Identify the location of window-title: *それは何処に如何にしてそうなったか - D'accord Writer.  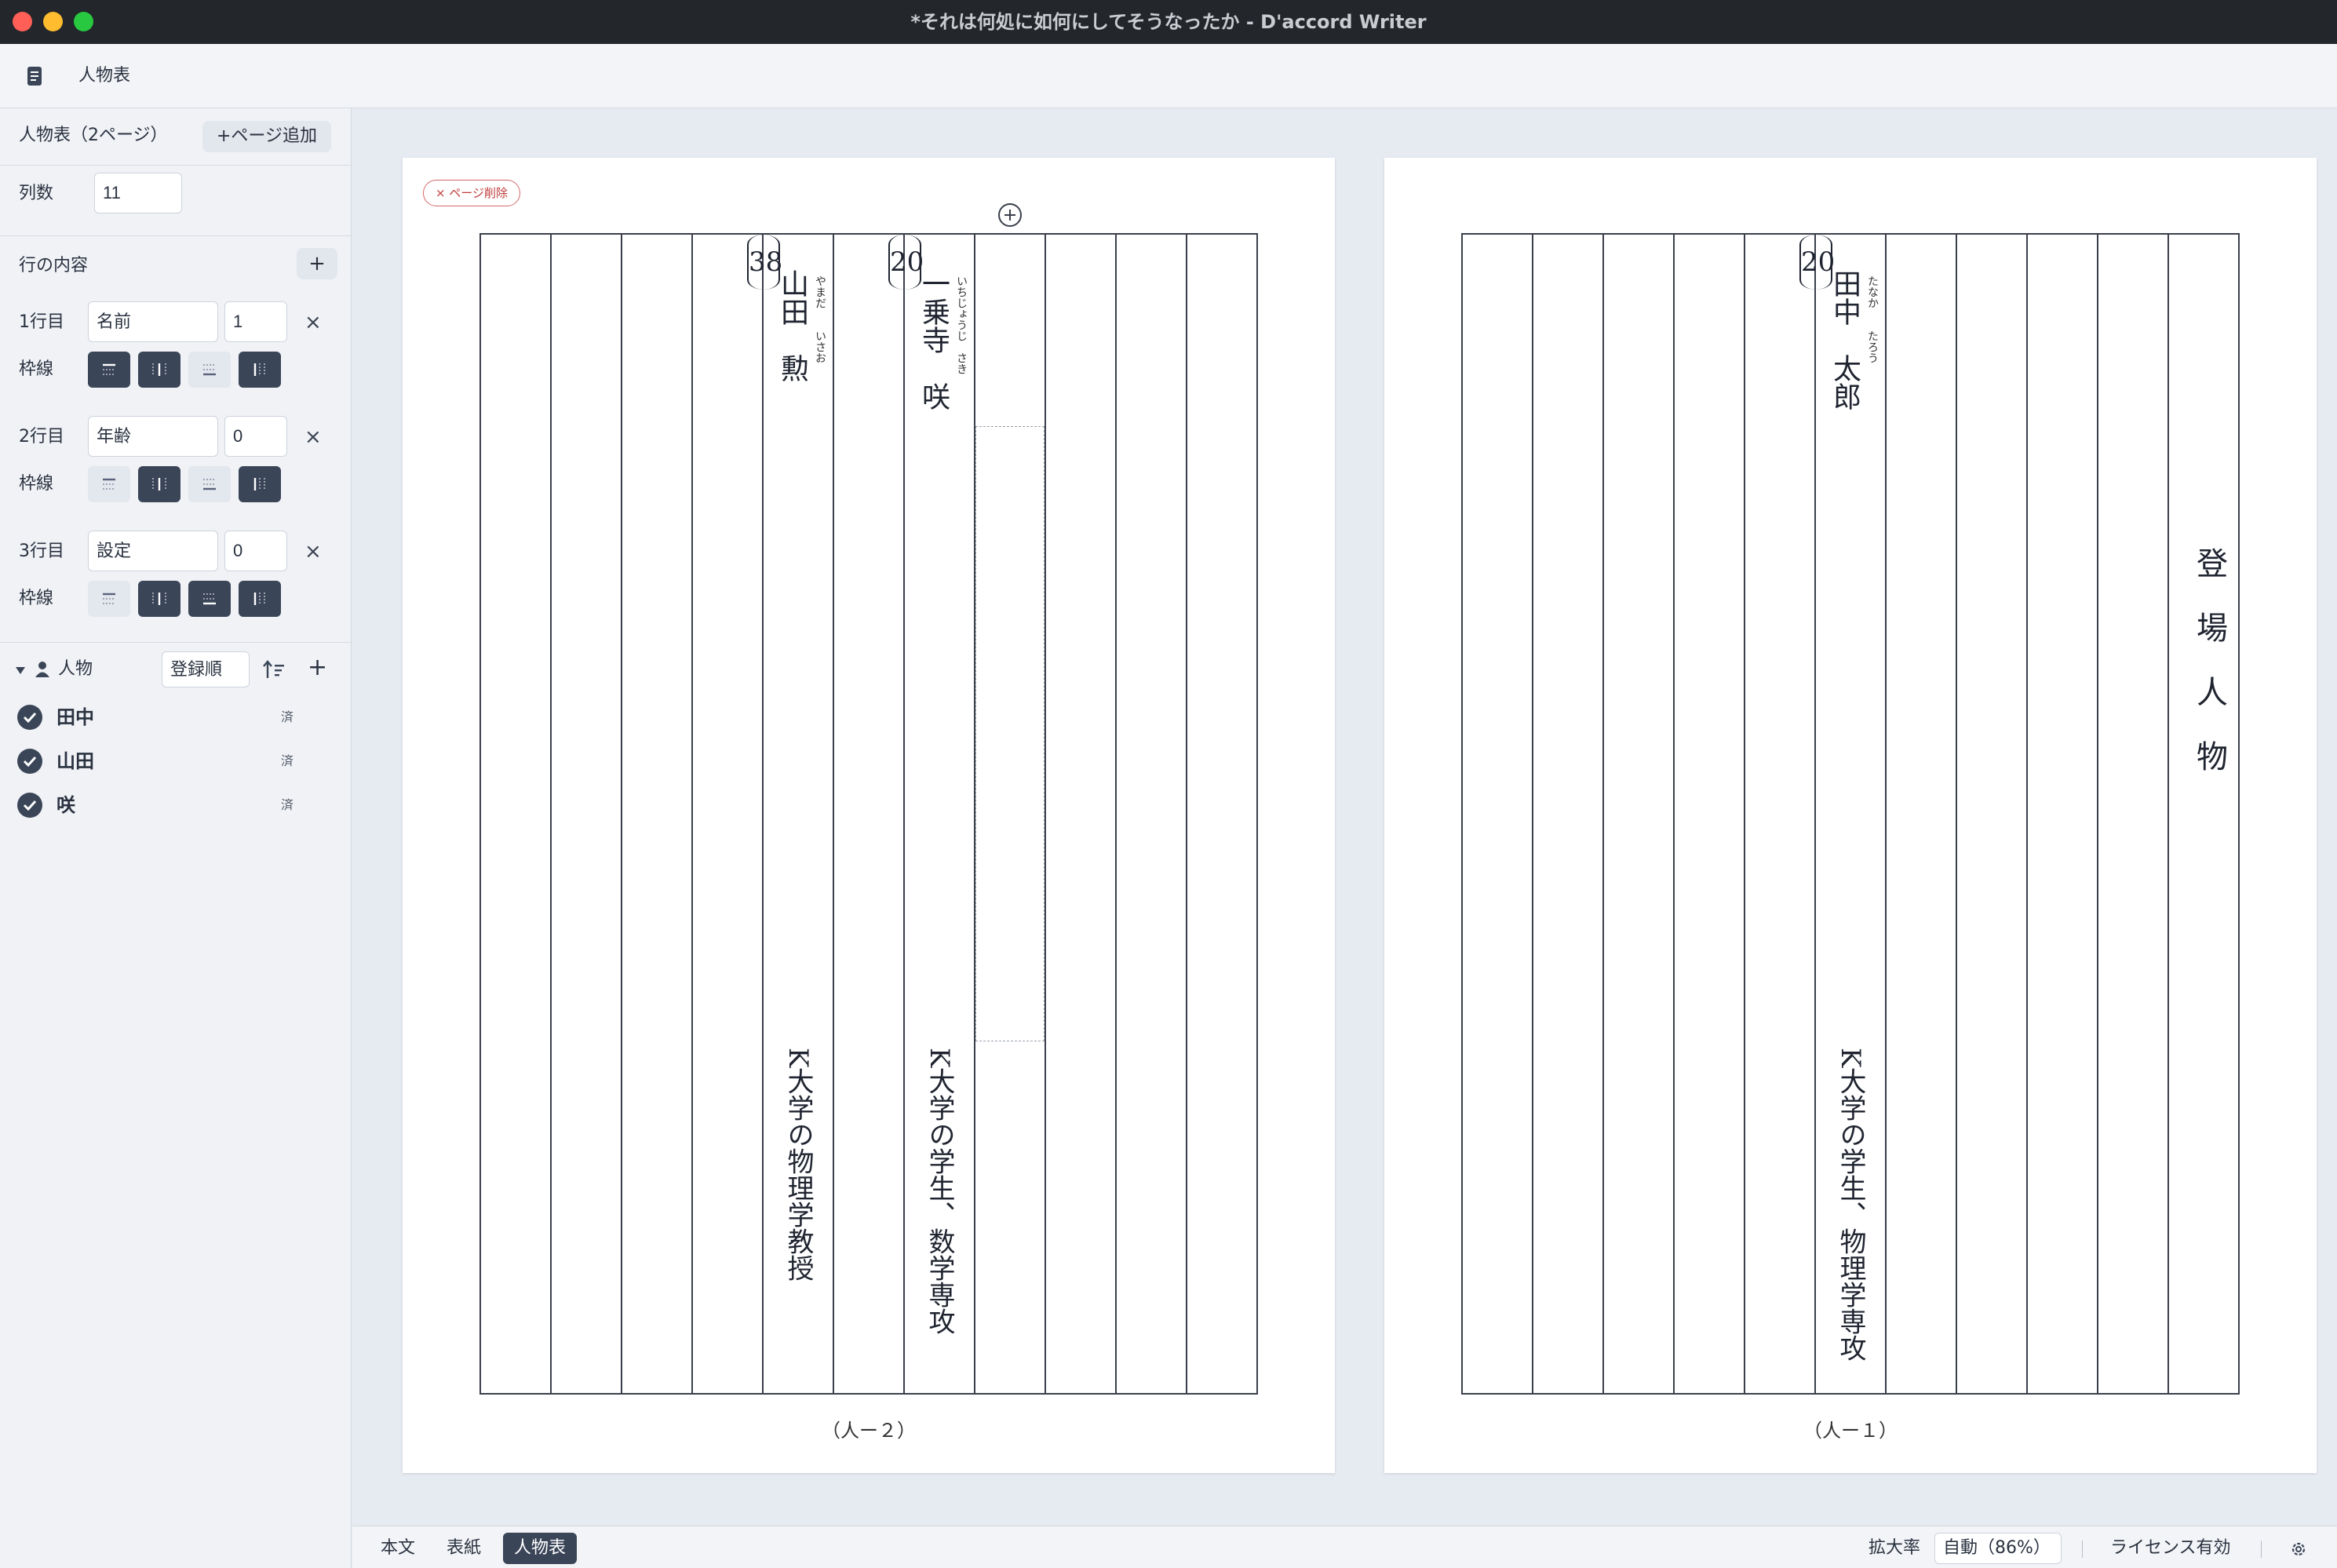
(1168, 22).